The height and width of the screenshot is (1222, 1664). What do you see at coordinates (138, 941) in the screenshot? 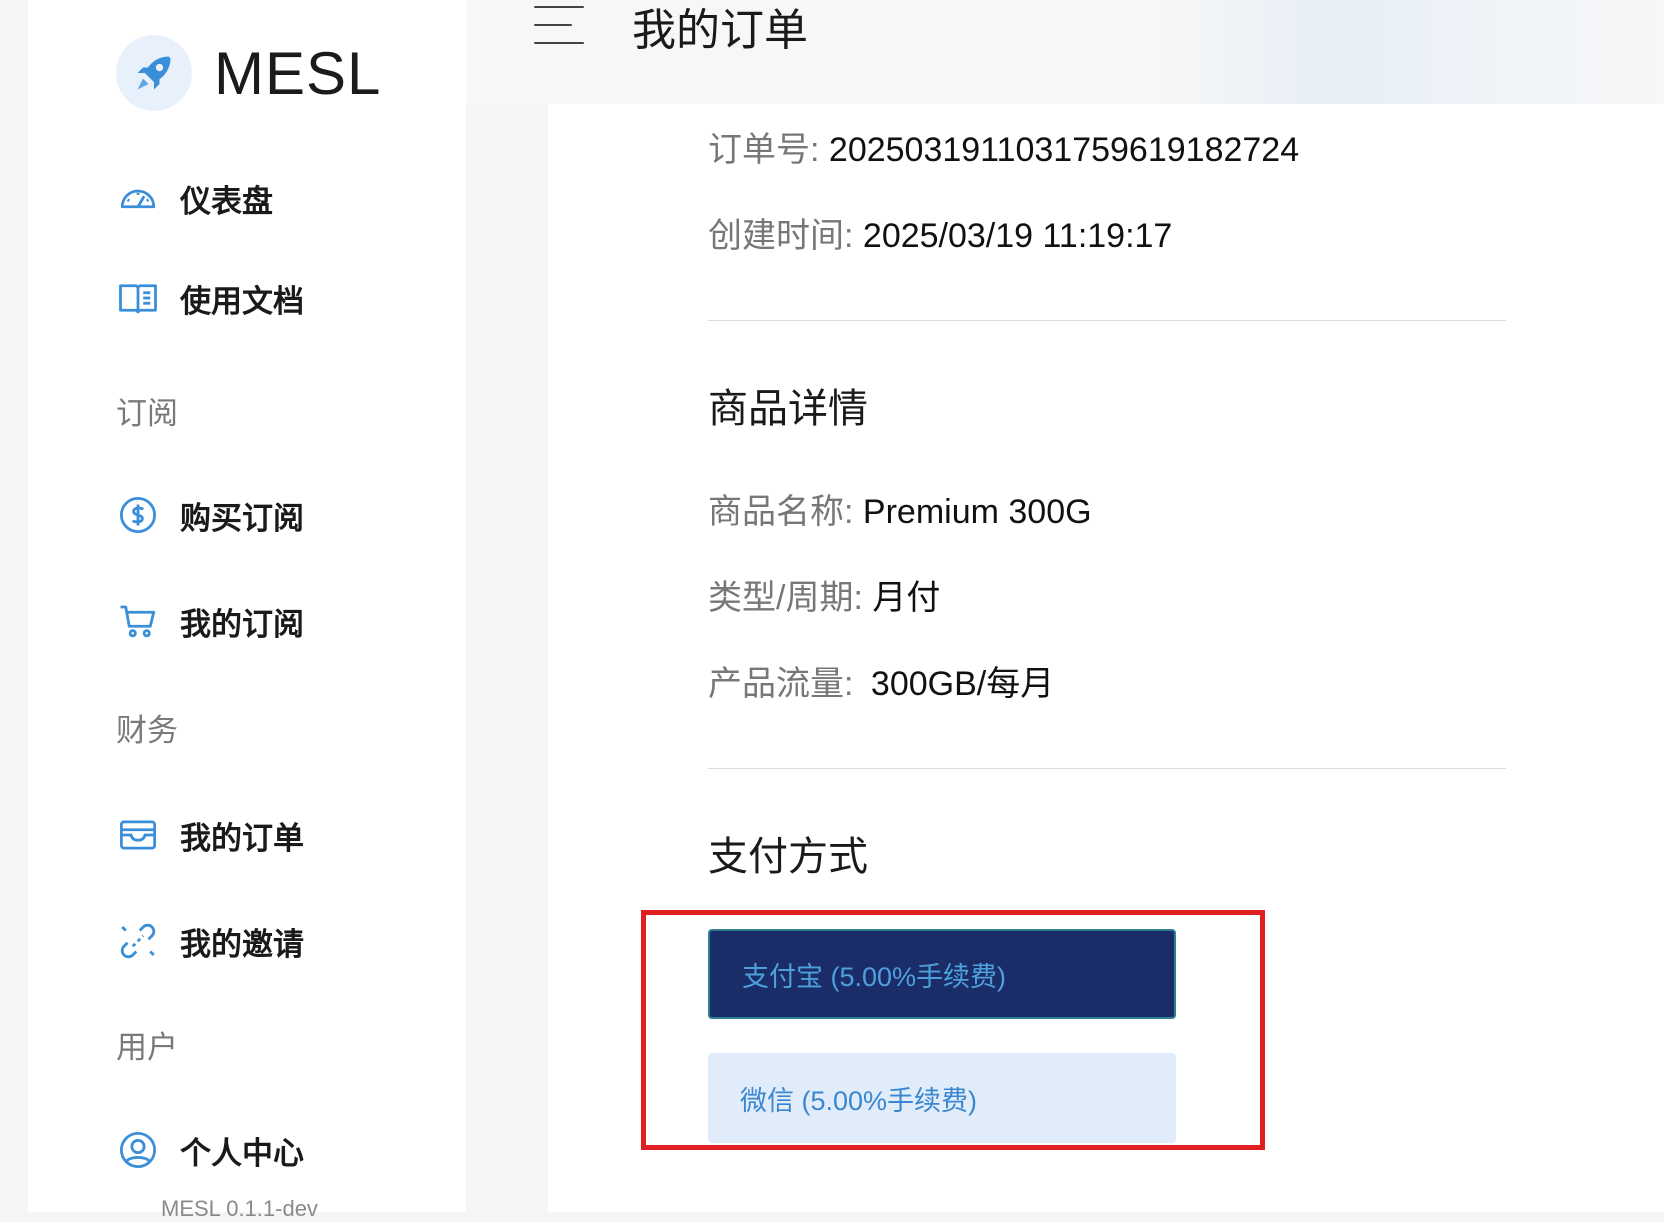
I see `link-icon` at bounding box center [138, 941].